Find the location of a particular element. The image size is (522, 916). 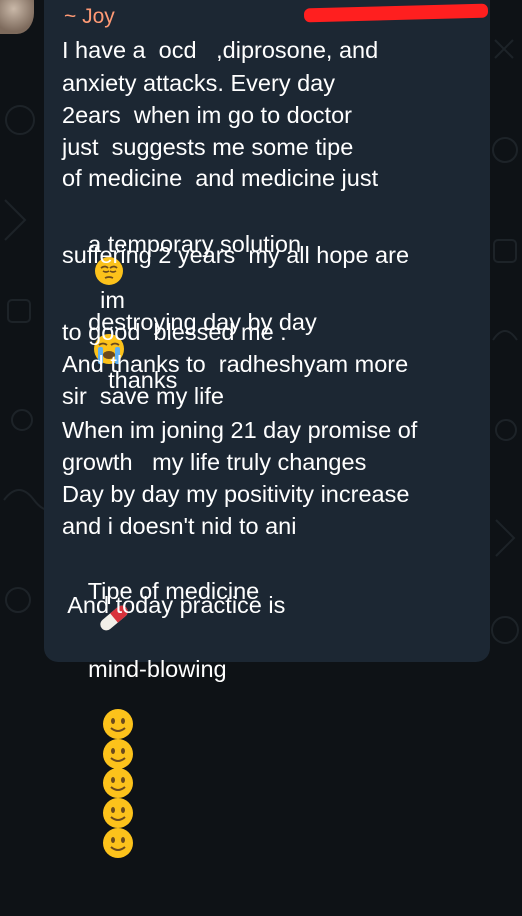

message-line: When im joning 21 day promise of is located at coordinates (240, 430).